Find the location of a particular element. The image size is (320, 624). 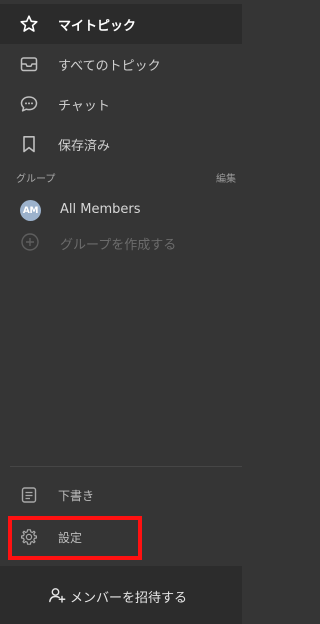

add-user-icon is located at coordinates (57, 595).